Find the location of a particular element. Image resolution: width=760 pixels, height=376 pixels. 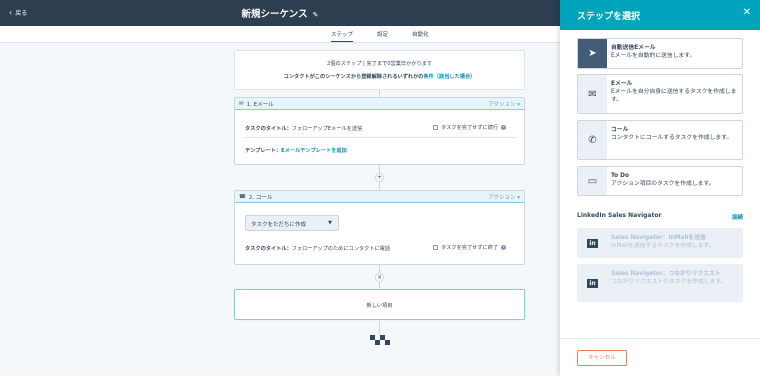

option-text: Eメール Eメールを自分自身に送信するタスクを作成します。 is located at coordinates (674, 92).